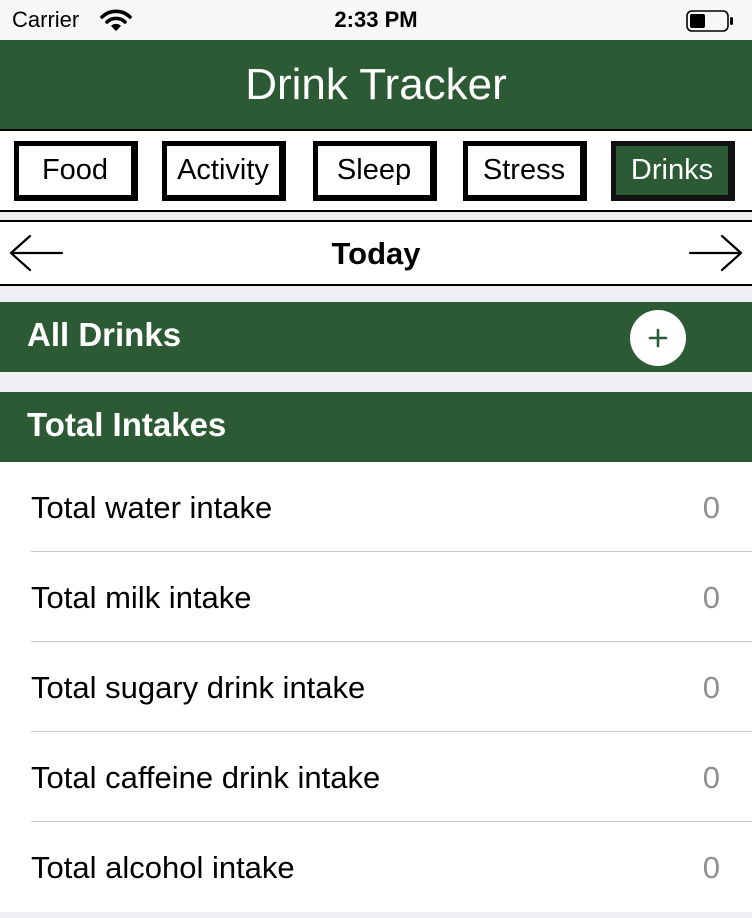 The height and width of the screenshot is (918, 752). Describe the element at coordinates (152, 507) in the screenshot. I see `intake-label: Total water intake` at that location.